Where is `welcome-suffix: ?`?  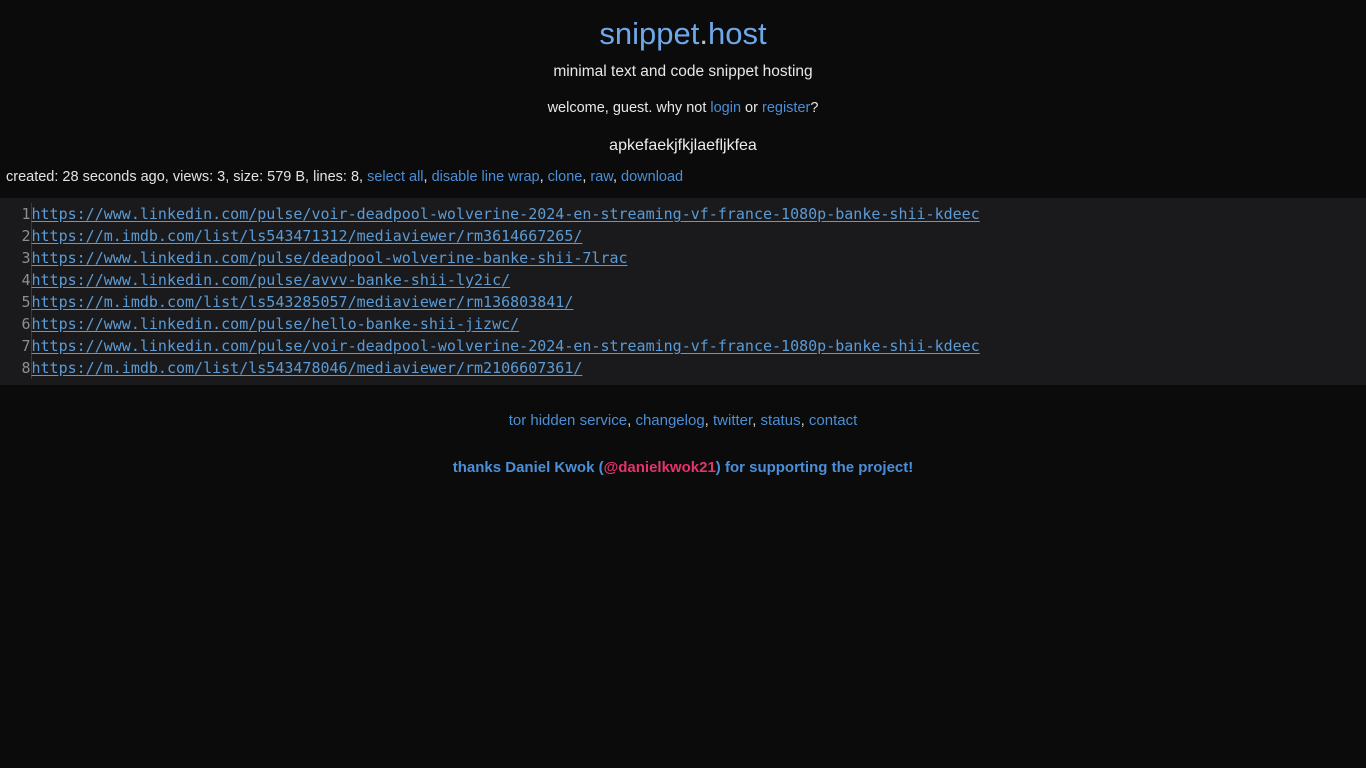 welcome-suffix: ? is located at coordinates (814, 108).